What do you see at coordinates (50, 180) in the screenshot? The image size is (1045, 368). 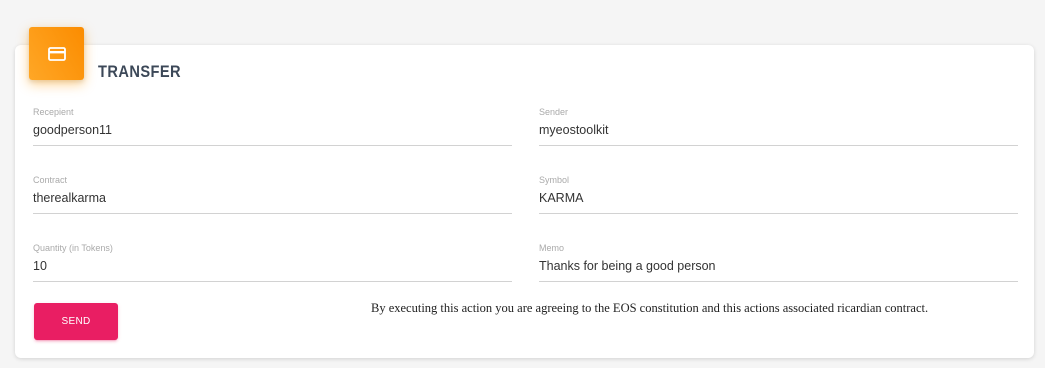 I see `contract-label: Contract` at bounding box center [50, 180].